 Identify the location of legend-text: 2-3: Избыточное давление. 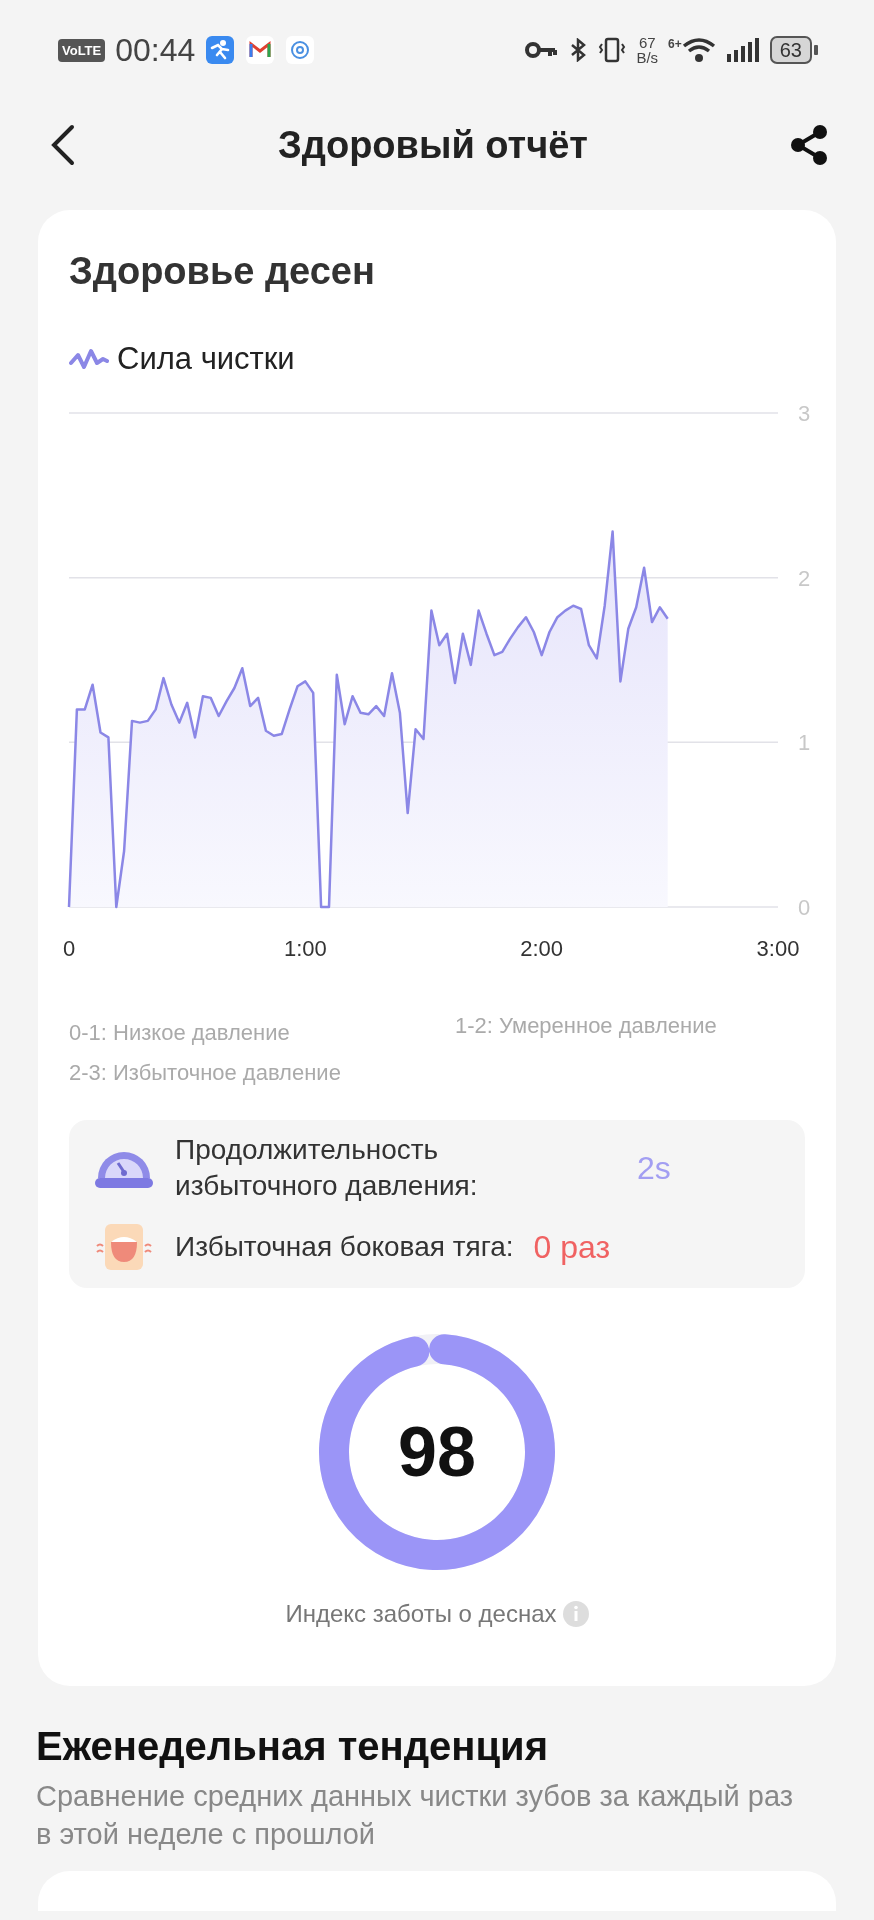
(205, 1073).